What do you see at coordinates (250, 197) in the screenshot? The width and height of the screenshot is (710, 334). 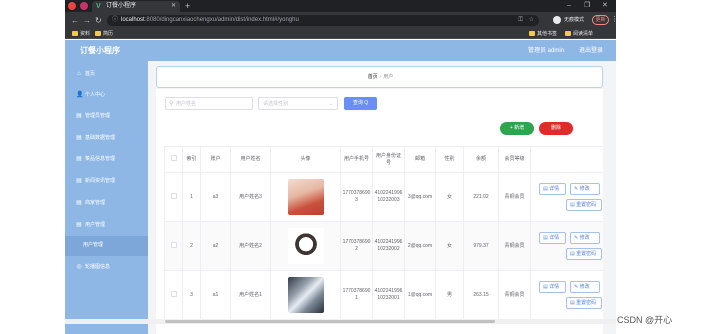 I see `cell-name: 用户姓名3` at bounding box center [250, 197].